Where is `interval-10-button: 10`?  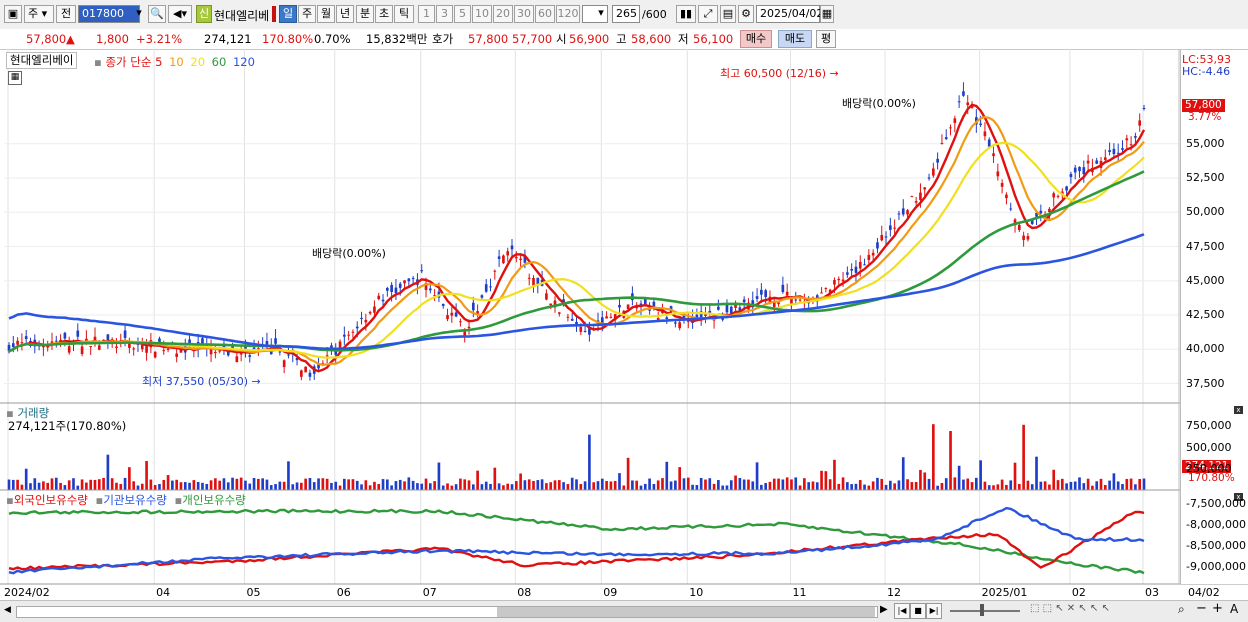 interval-10-button: 10 is located at coordinates (482, 14).